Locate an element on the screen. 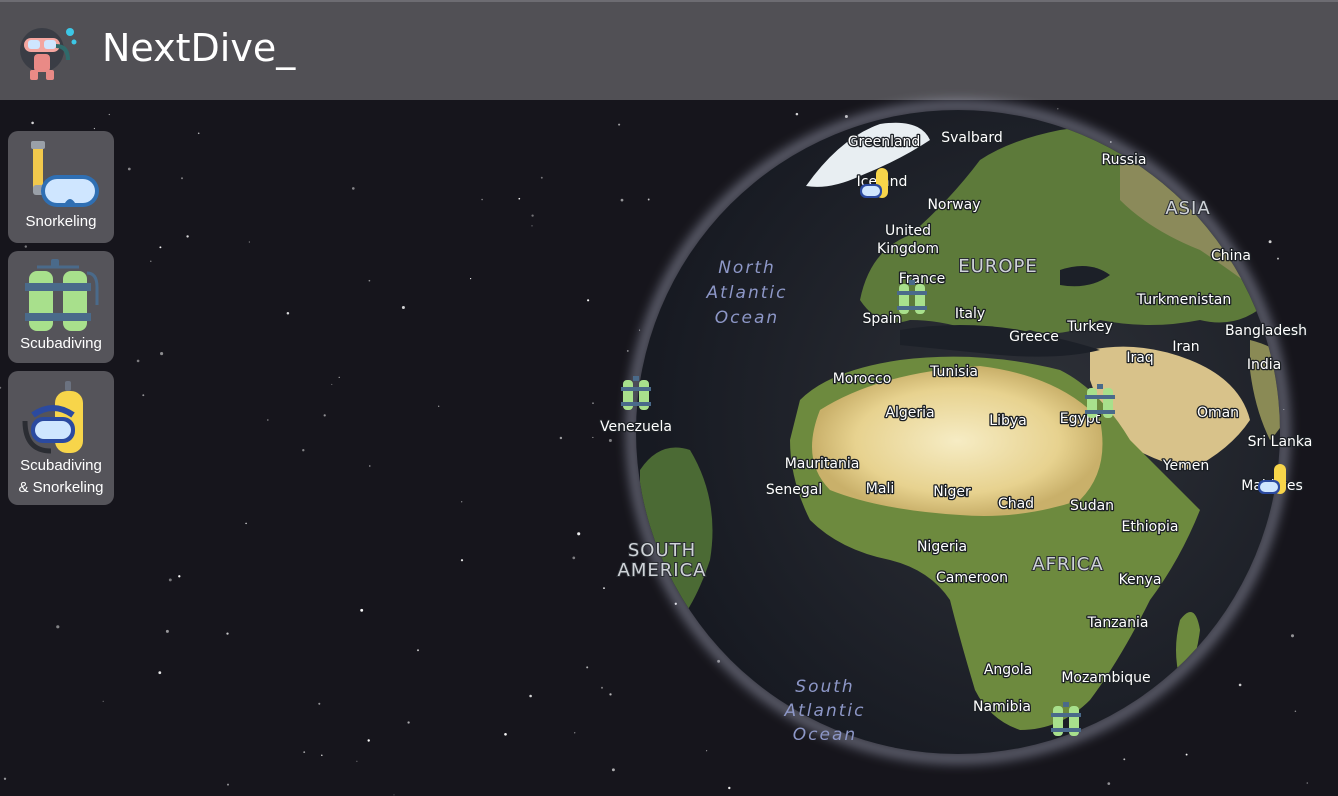  label-niger: Niger is located at coordinates (952, 492).